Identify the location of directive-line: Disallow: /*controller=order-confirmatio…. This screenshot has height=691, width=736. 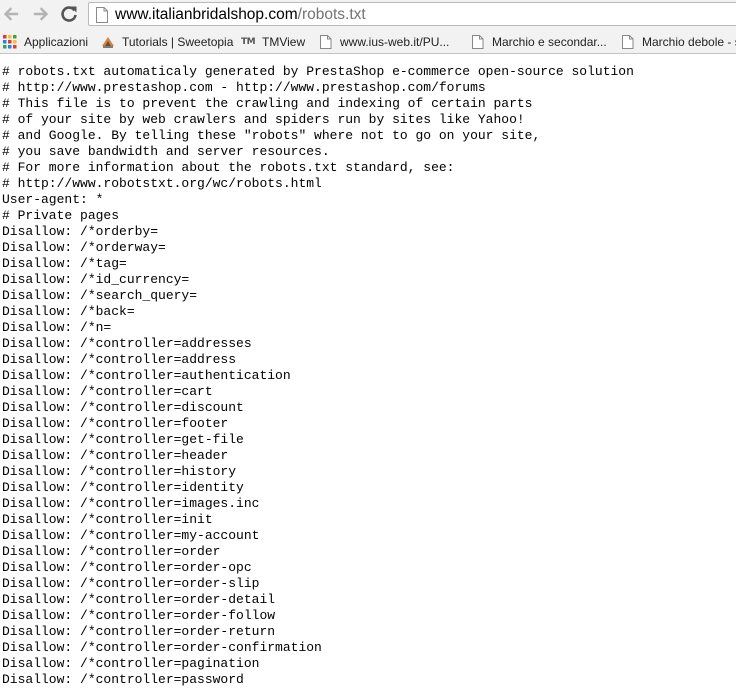
(162, 647).